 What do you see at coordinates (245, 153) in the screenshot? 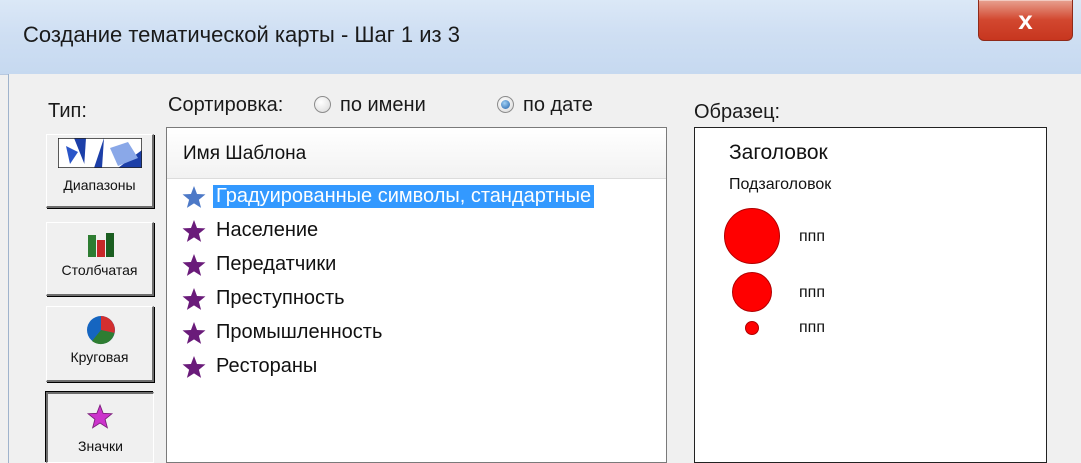
I see `column-header-label: Имя Шаблона` at bounding box center [245, 153].